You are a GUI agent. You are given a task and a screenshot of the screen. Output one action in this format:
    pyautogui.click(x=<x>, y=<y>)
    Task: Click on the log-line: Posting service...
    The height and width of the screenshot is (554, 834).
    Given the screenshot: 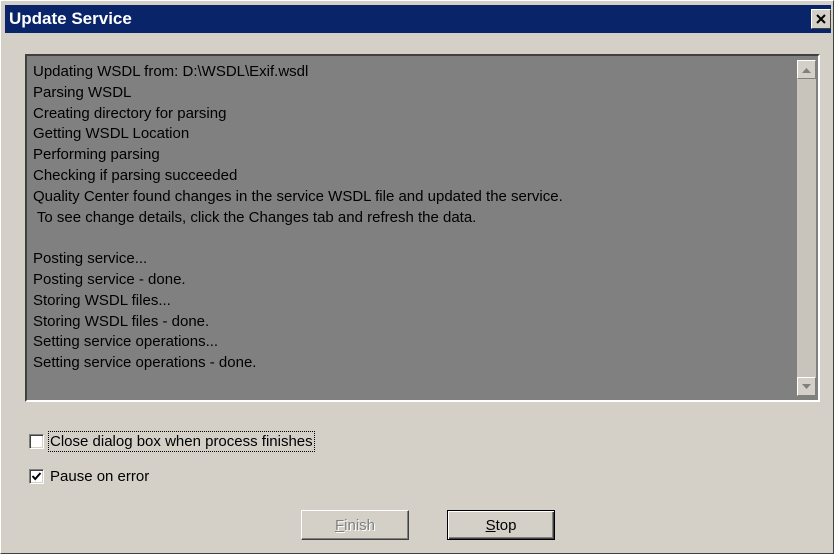 What is the action you would take?
    pyautogui.click(x=90, y=259)
    